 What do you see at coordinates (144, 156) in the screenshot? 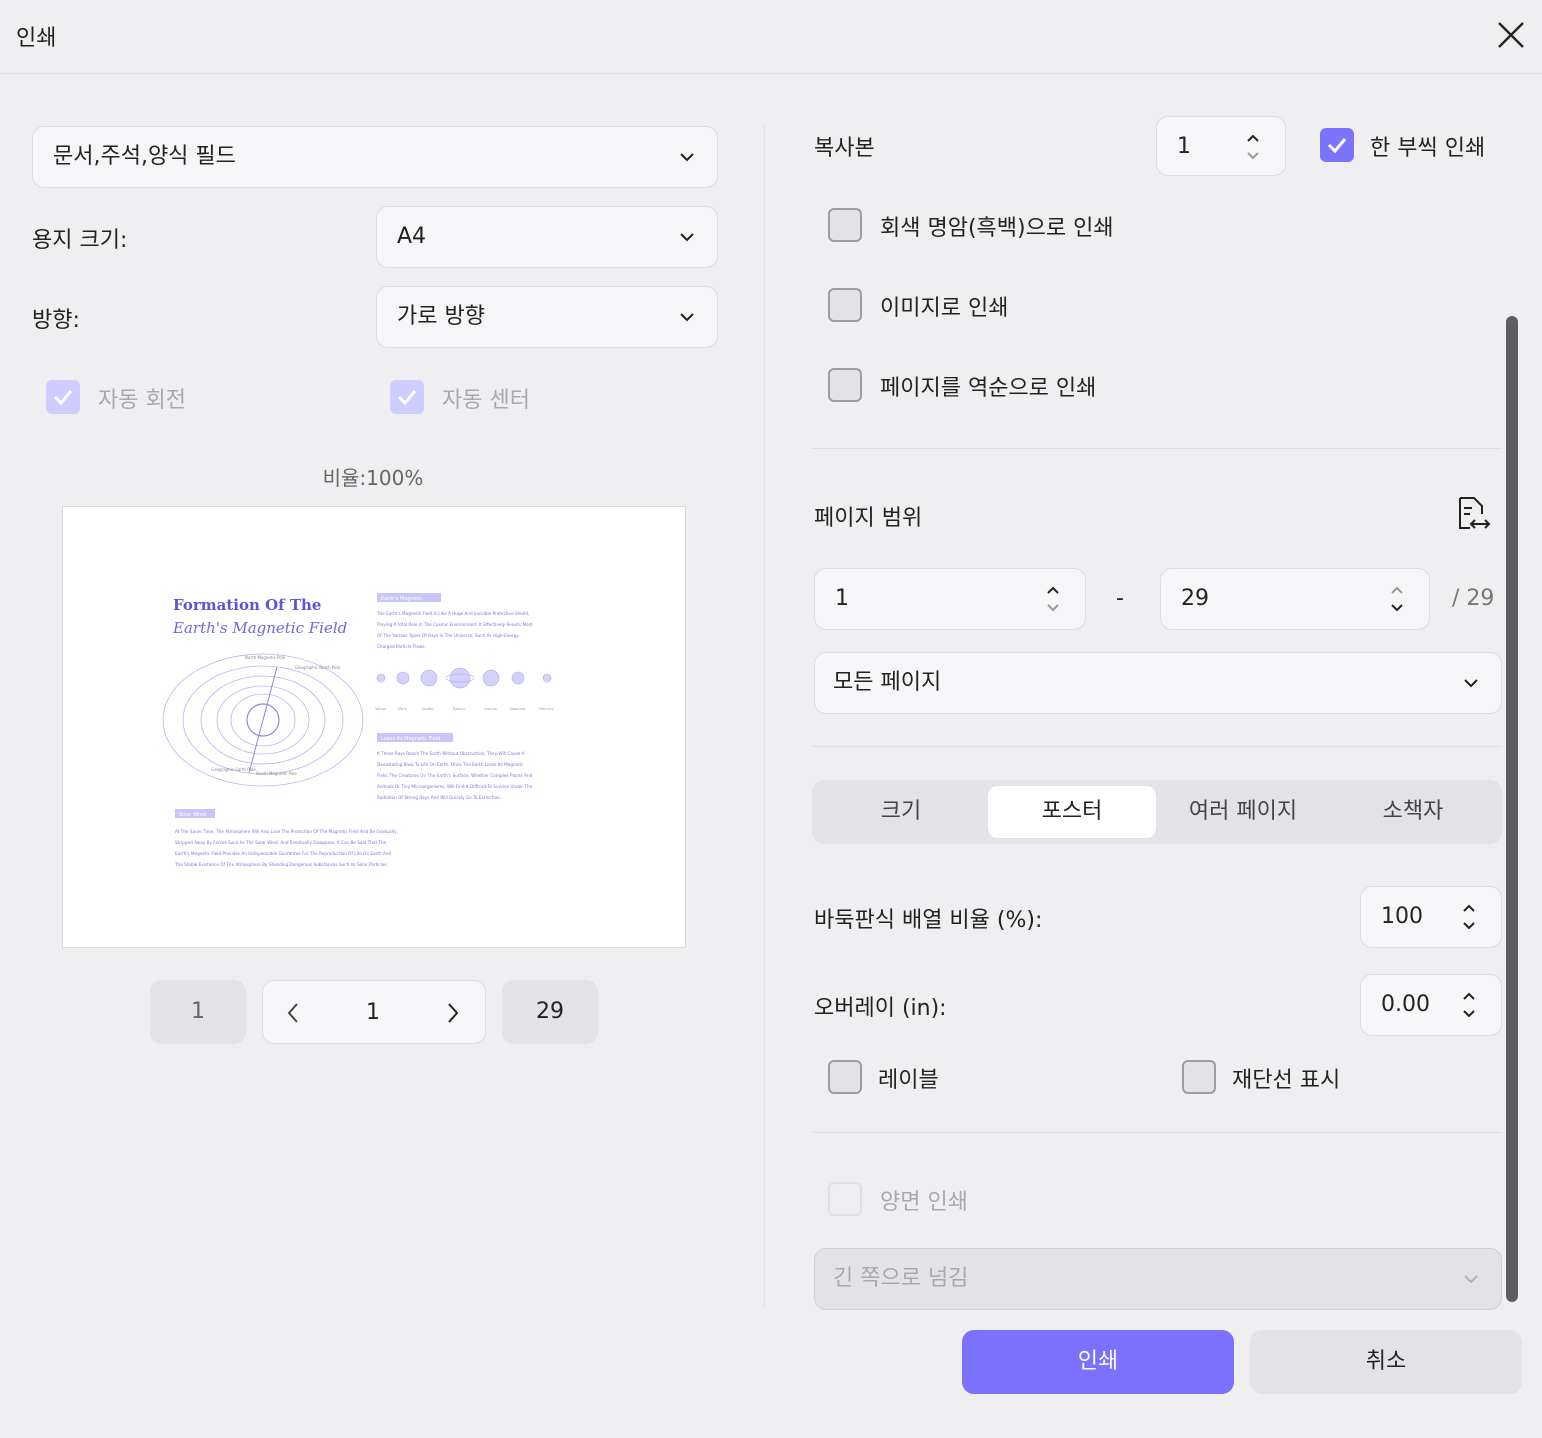
I see `content-select-value: 문서,주석,양식 필드` at bounding box center [144, 156].